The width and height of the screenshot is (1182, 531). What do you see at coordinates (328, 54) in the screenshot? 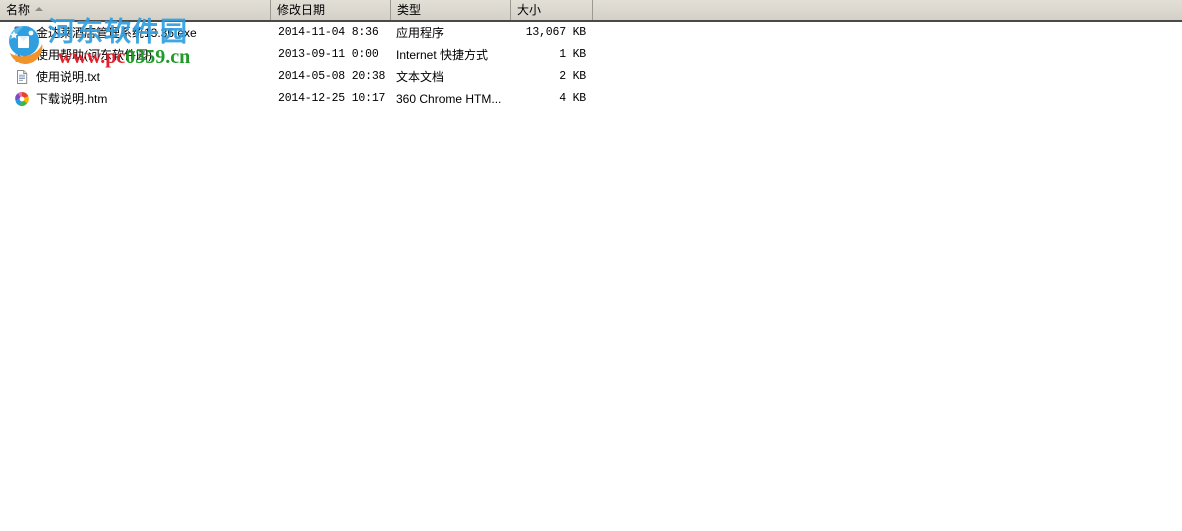
I see `file-date-cell: 2013-09-11 0:00` at bounding box center [328, 54].